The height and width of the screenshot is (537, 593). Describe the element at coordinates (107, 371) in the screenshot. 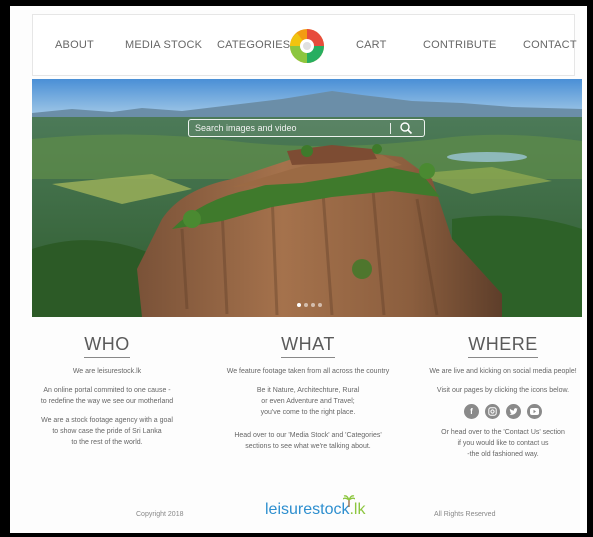

I see `who-text: We are leisurestock.lk` at that location.